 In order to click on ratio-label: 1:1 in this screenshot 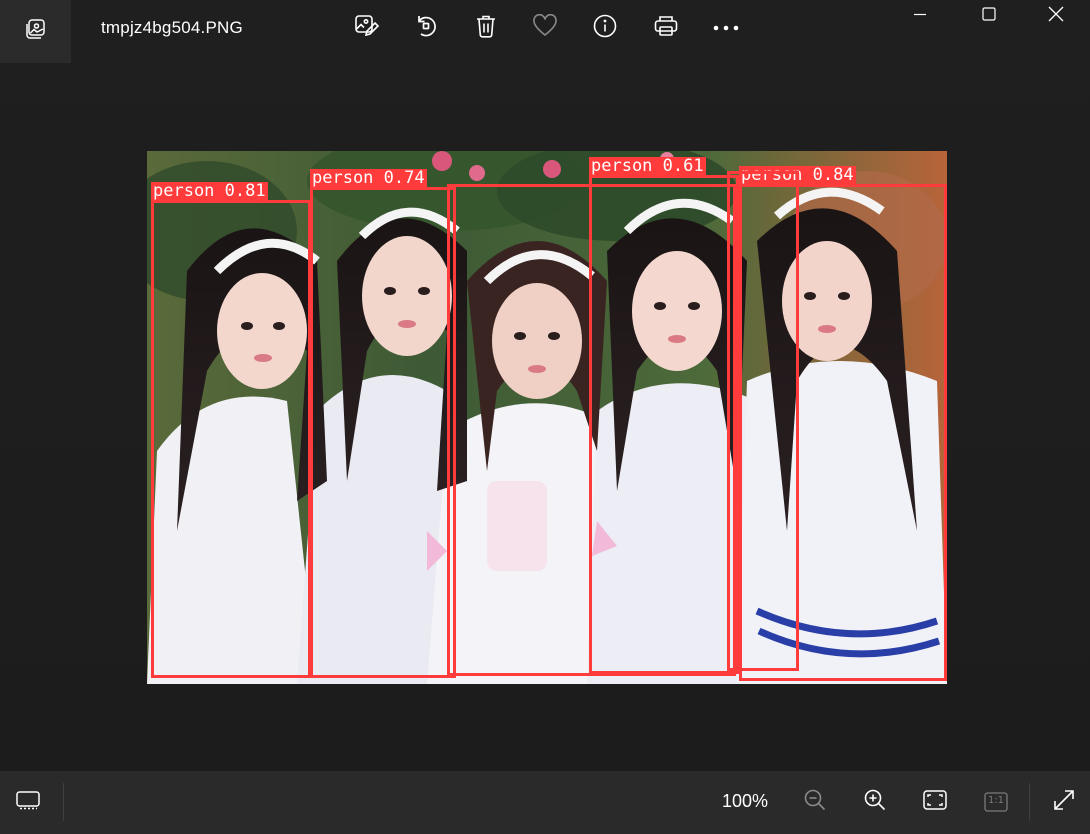, I will do `click(996, 800)`.